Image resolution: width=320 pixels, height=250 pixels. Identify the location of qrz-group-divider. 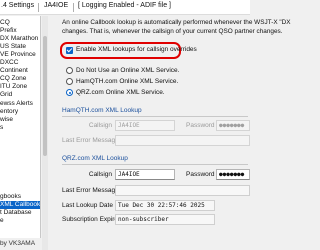
(155, 164).